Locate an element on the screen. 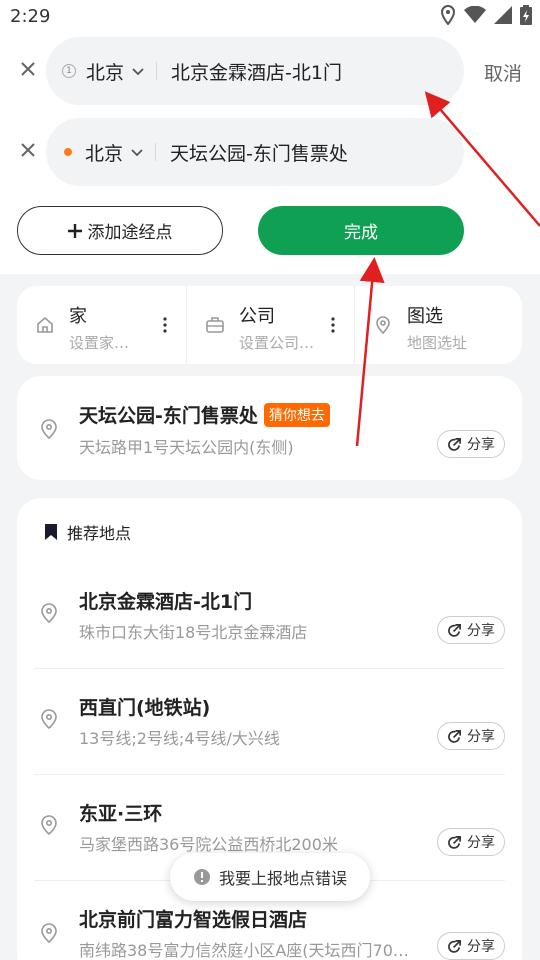 The image size is (540, 960). briefcase-icon is located at coordinates (215, 325).